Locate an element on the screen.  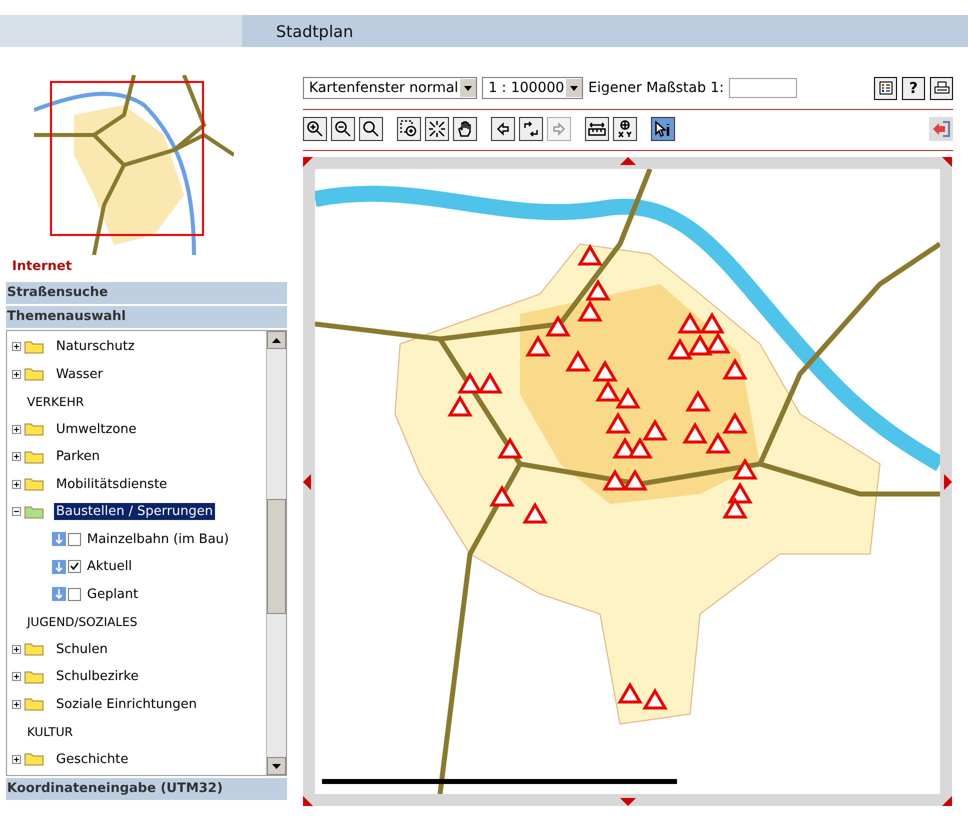
scrollbar is located at coordinates (276, 553).